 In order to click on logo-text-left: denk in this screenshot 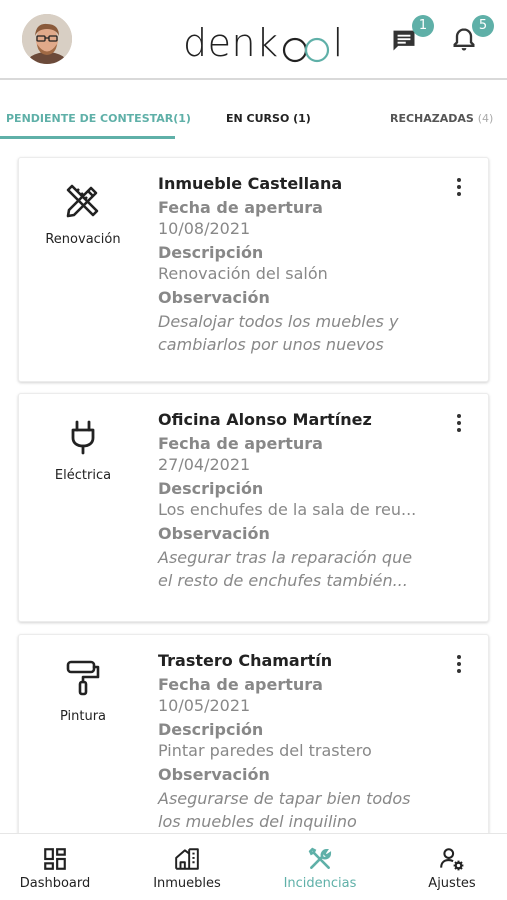, I will do `click(231, 43)`.